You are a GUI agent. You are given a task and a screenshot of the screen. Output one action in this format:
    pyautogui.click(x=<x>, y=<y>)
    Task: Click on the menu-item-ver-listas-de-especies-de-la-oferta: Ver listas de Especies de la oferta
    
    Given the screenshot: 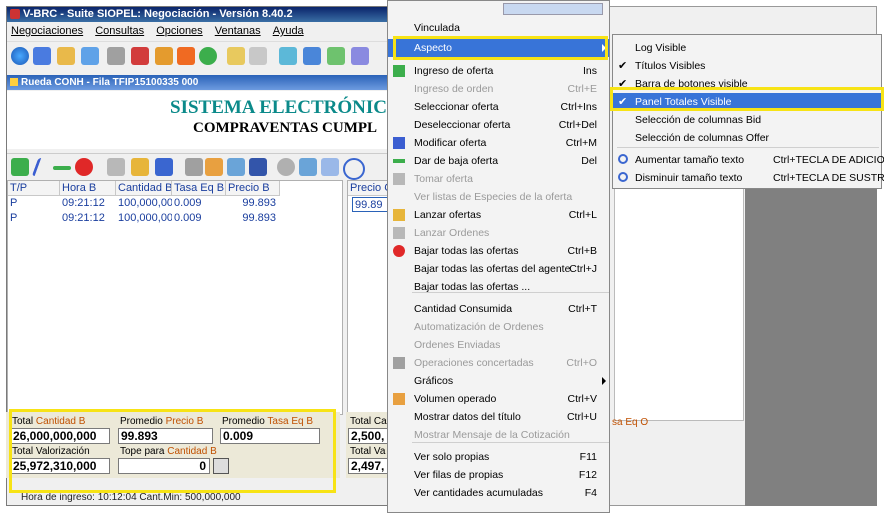 What is the action you would take?
    pyautogui.click(x=498, y=197)
    